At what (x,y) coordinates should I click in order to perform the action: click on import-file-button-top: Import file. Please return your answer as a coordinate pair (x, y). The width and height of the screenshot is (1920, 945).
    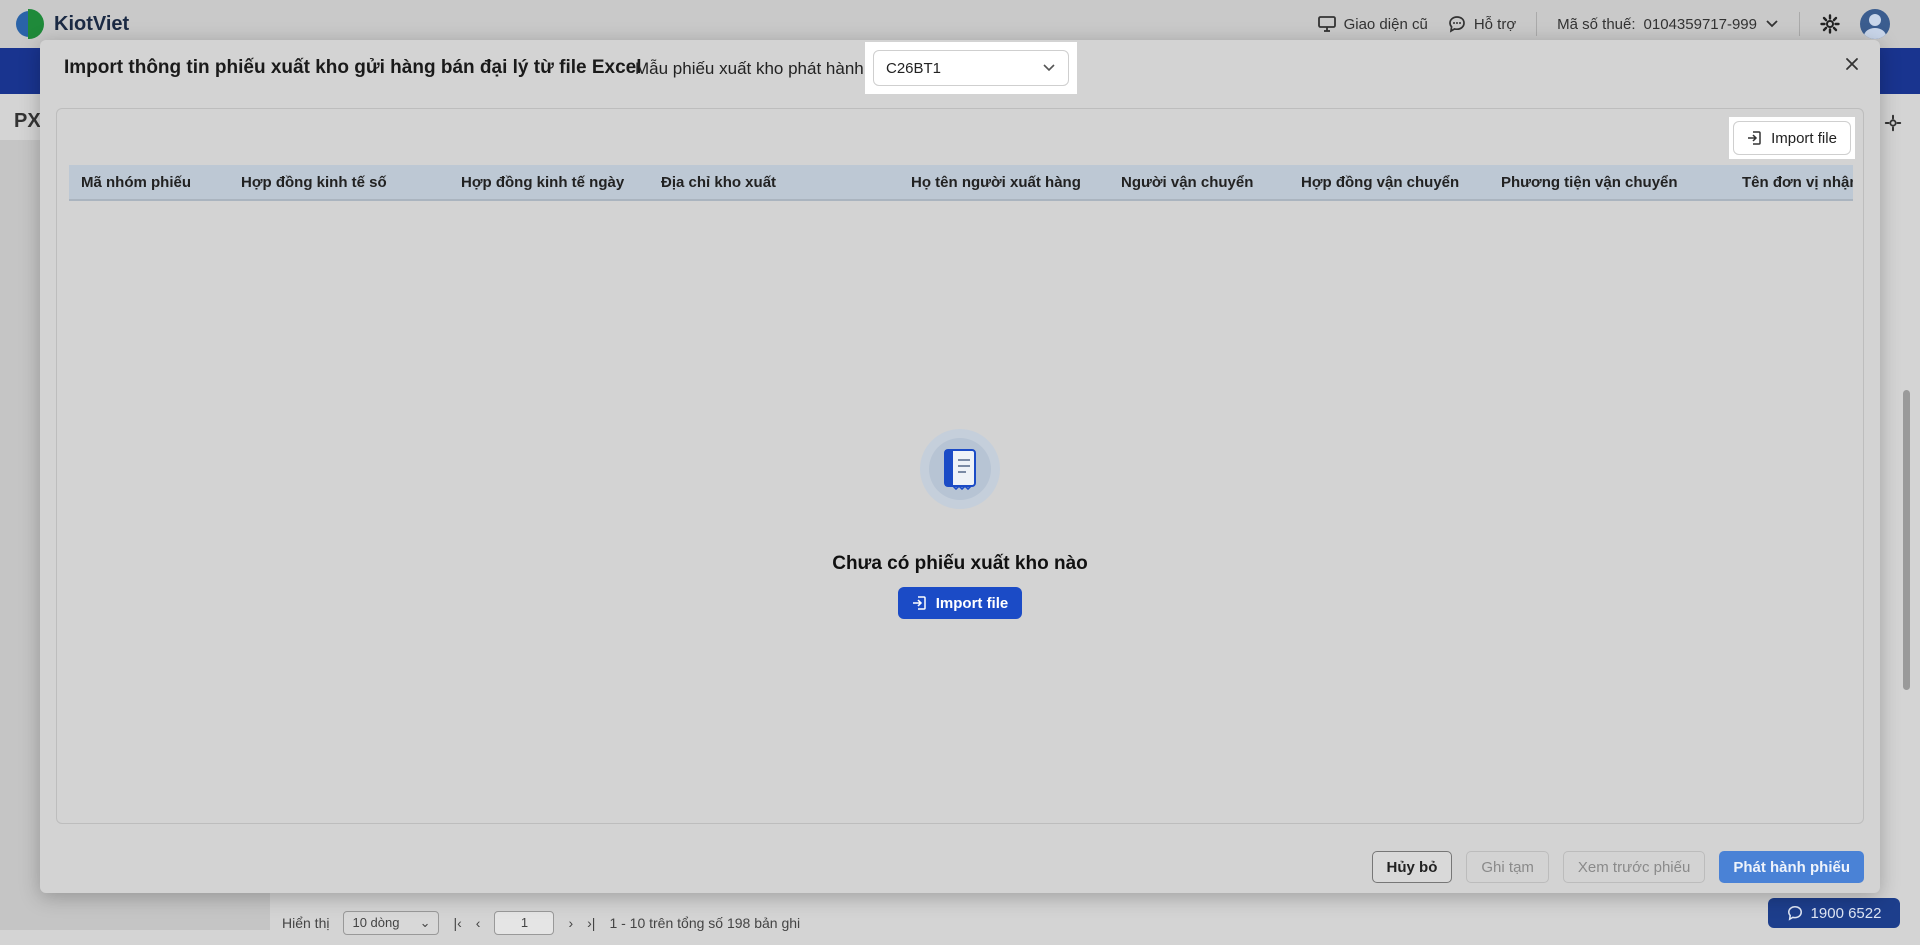
    Looking at the image, I should click on (1792, 138).